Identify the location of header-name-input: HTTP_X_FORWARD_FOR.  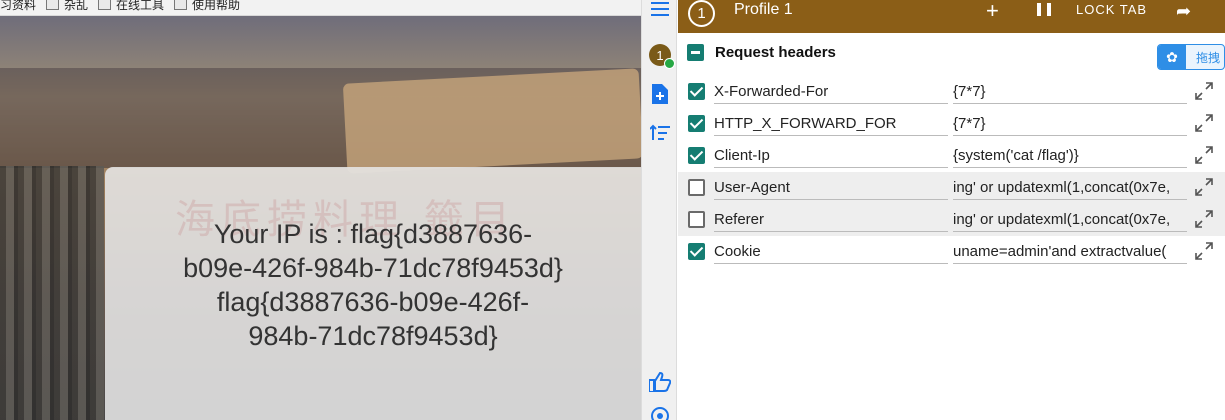
(831, 124).